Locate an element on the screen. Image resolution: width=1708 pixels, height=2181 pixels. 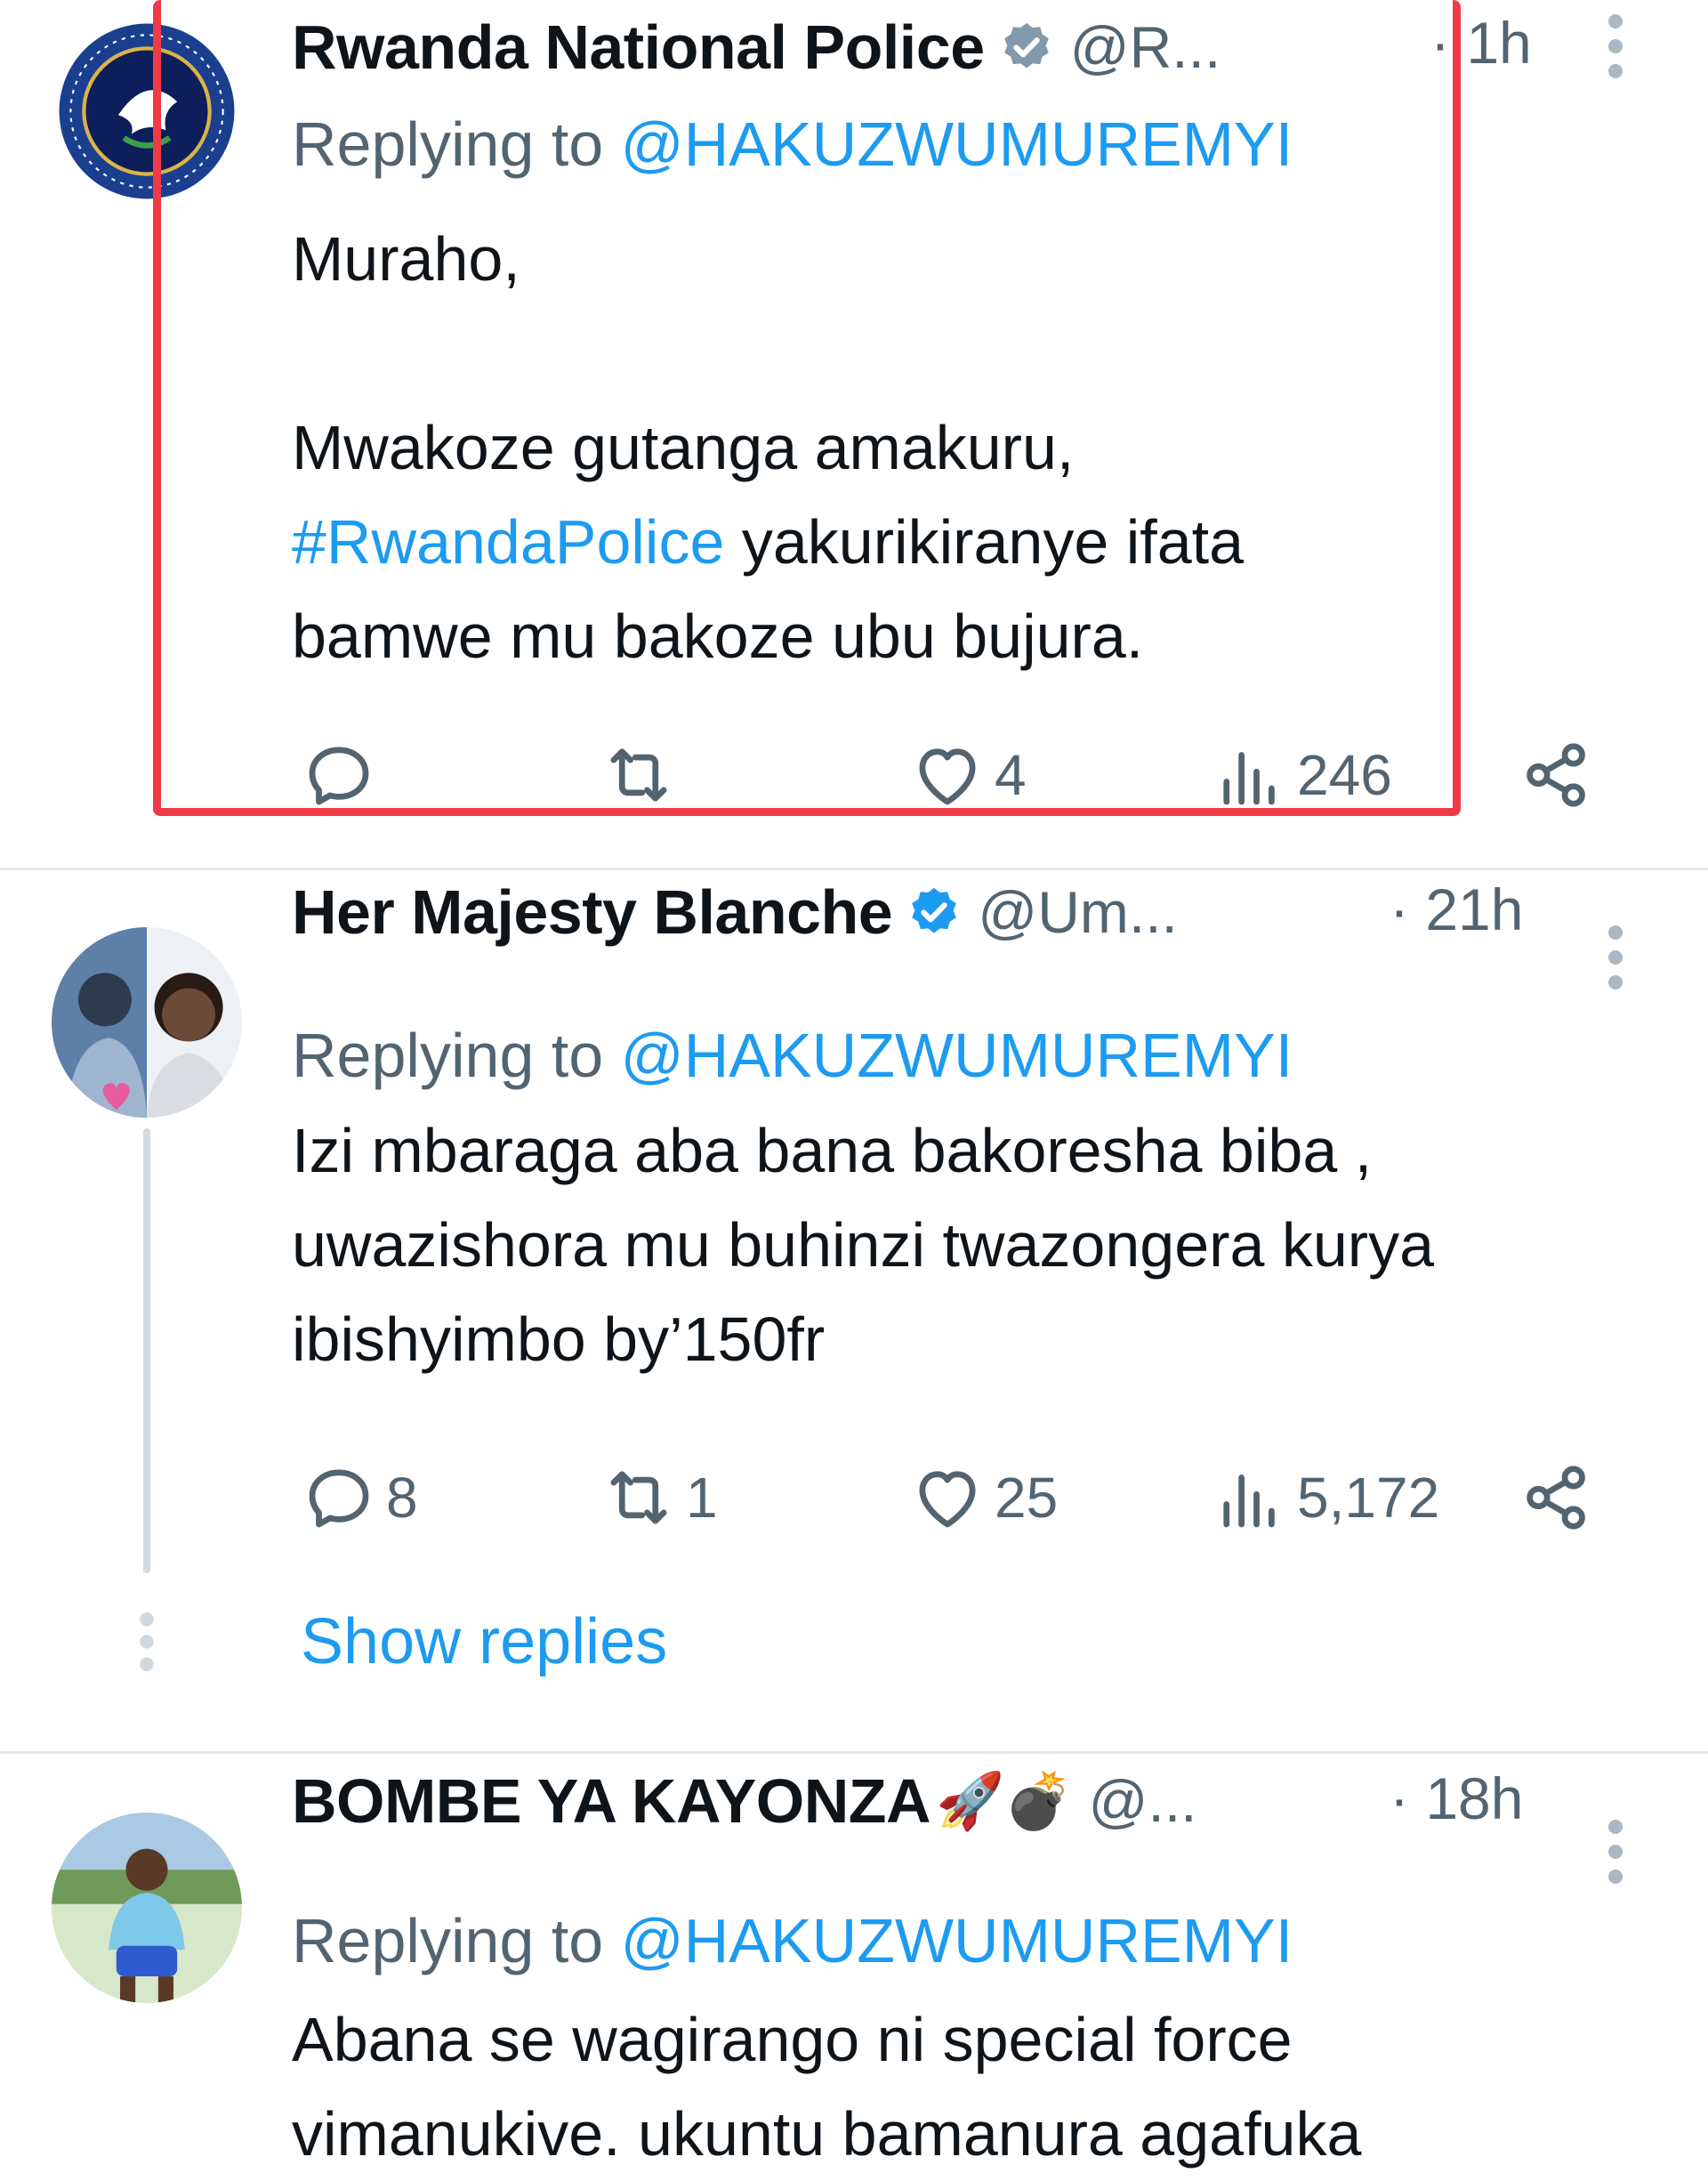
thread-dots-icon is located at coordinates (147, 1642).